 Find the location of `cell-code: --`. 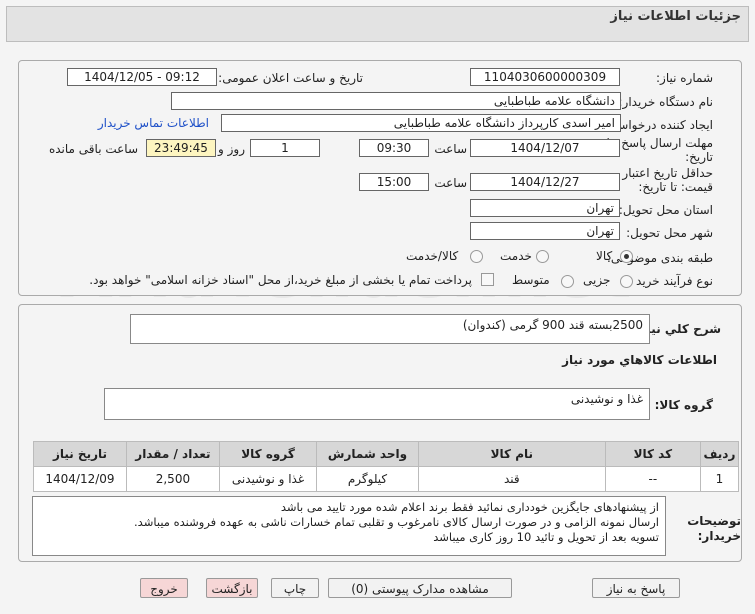

cell-code: -- is located at coordinates (652, 479).